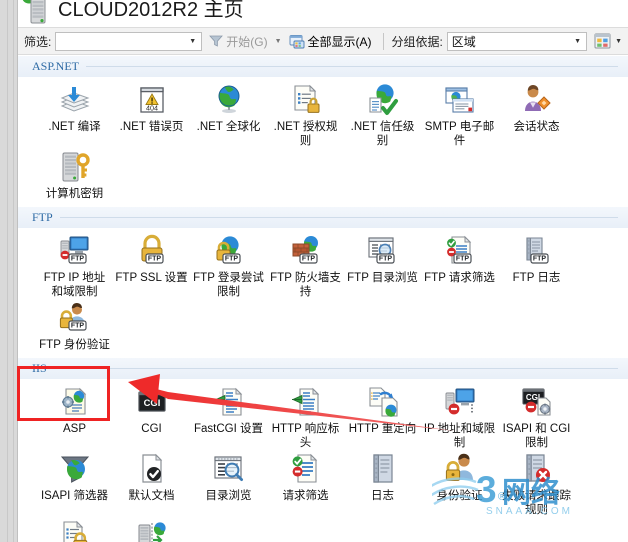 The image size is (628, 542). What do you see at coordinates (382, 266) in the screenshot?
I see `feature-tile-ftp-directory-browsing: FTP FTP 目录浏览` at bounding box center [382, 266].